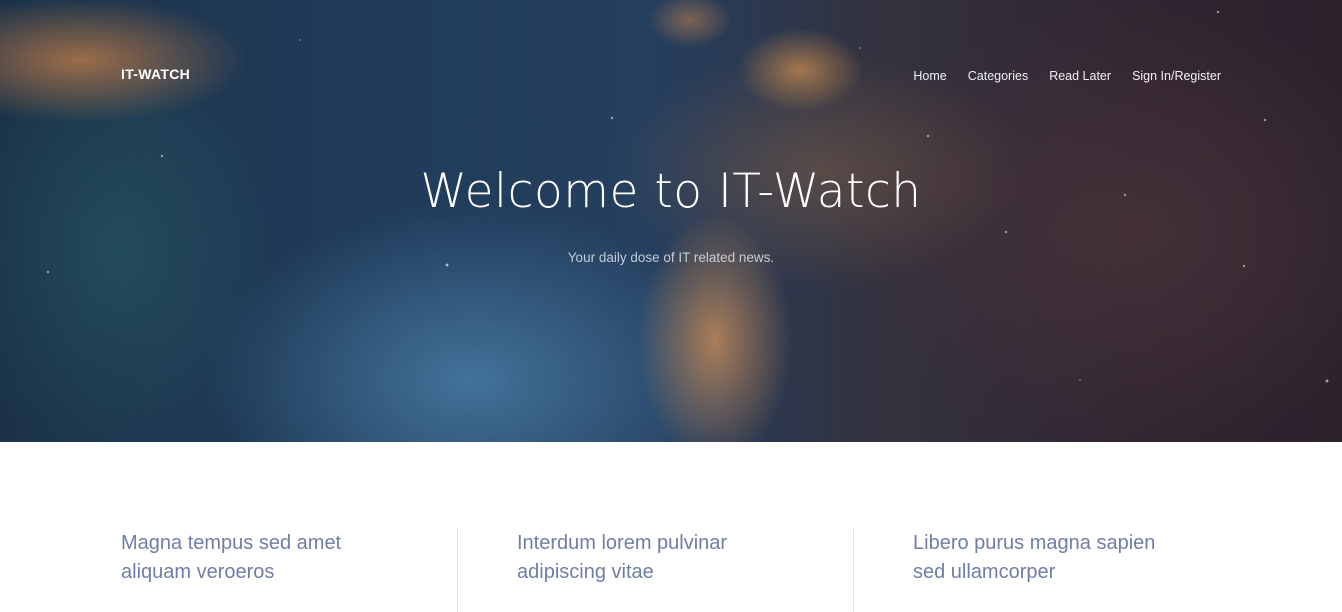 The height and width of the screenshot is (612, 1342). I want to click on feature-2-line-1: Interdum lorem pulvinar, so click(622, 543).